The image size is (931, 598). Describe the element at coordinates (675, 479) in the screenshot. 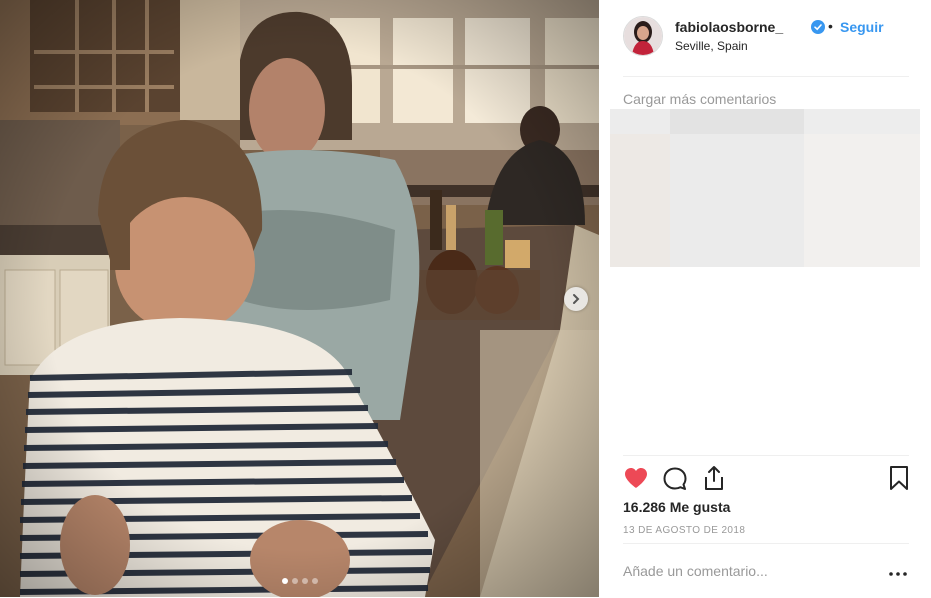

I see `comment-bubble-icon` at that location.